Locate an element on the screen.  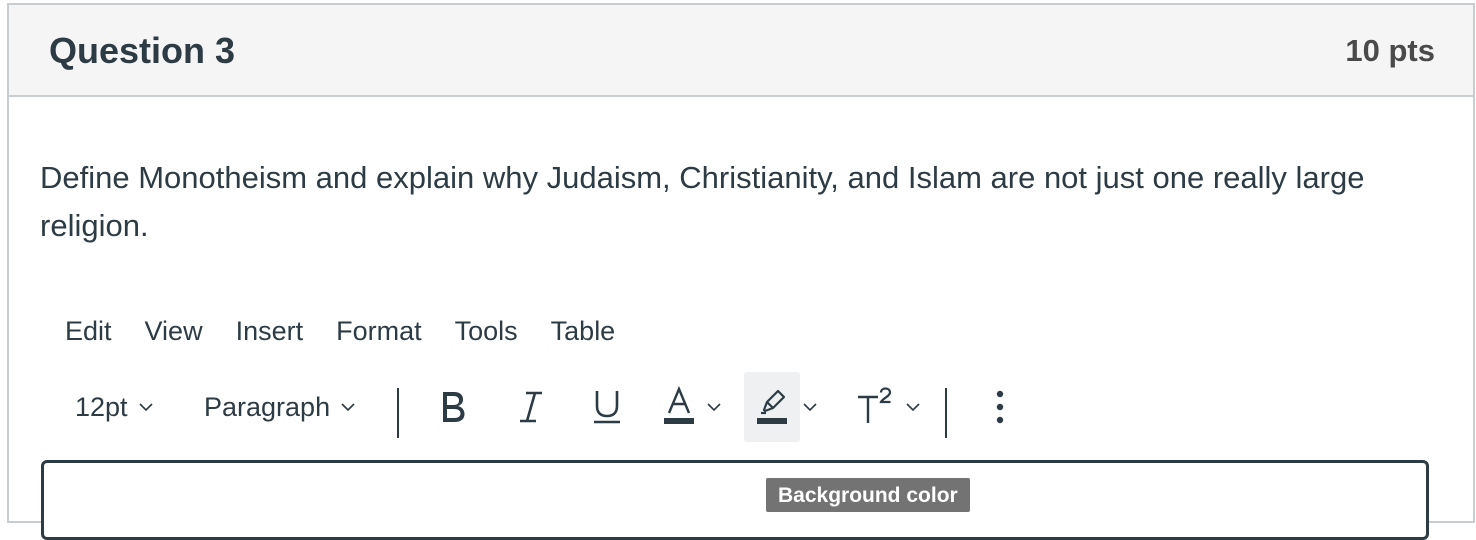
italic-icon is located at coordinates (531, 407).